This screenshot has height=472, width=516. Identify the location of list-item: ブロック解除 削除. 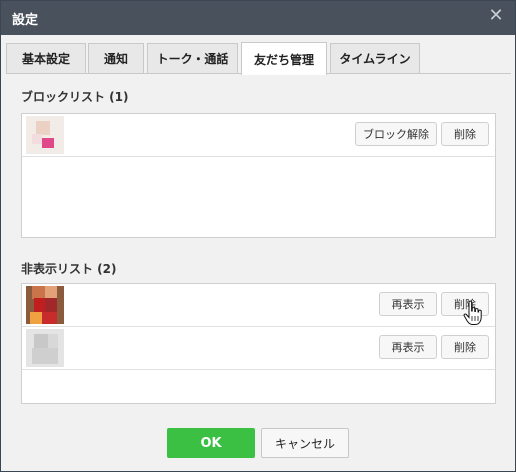
(258, 135).